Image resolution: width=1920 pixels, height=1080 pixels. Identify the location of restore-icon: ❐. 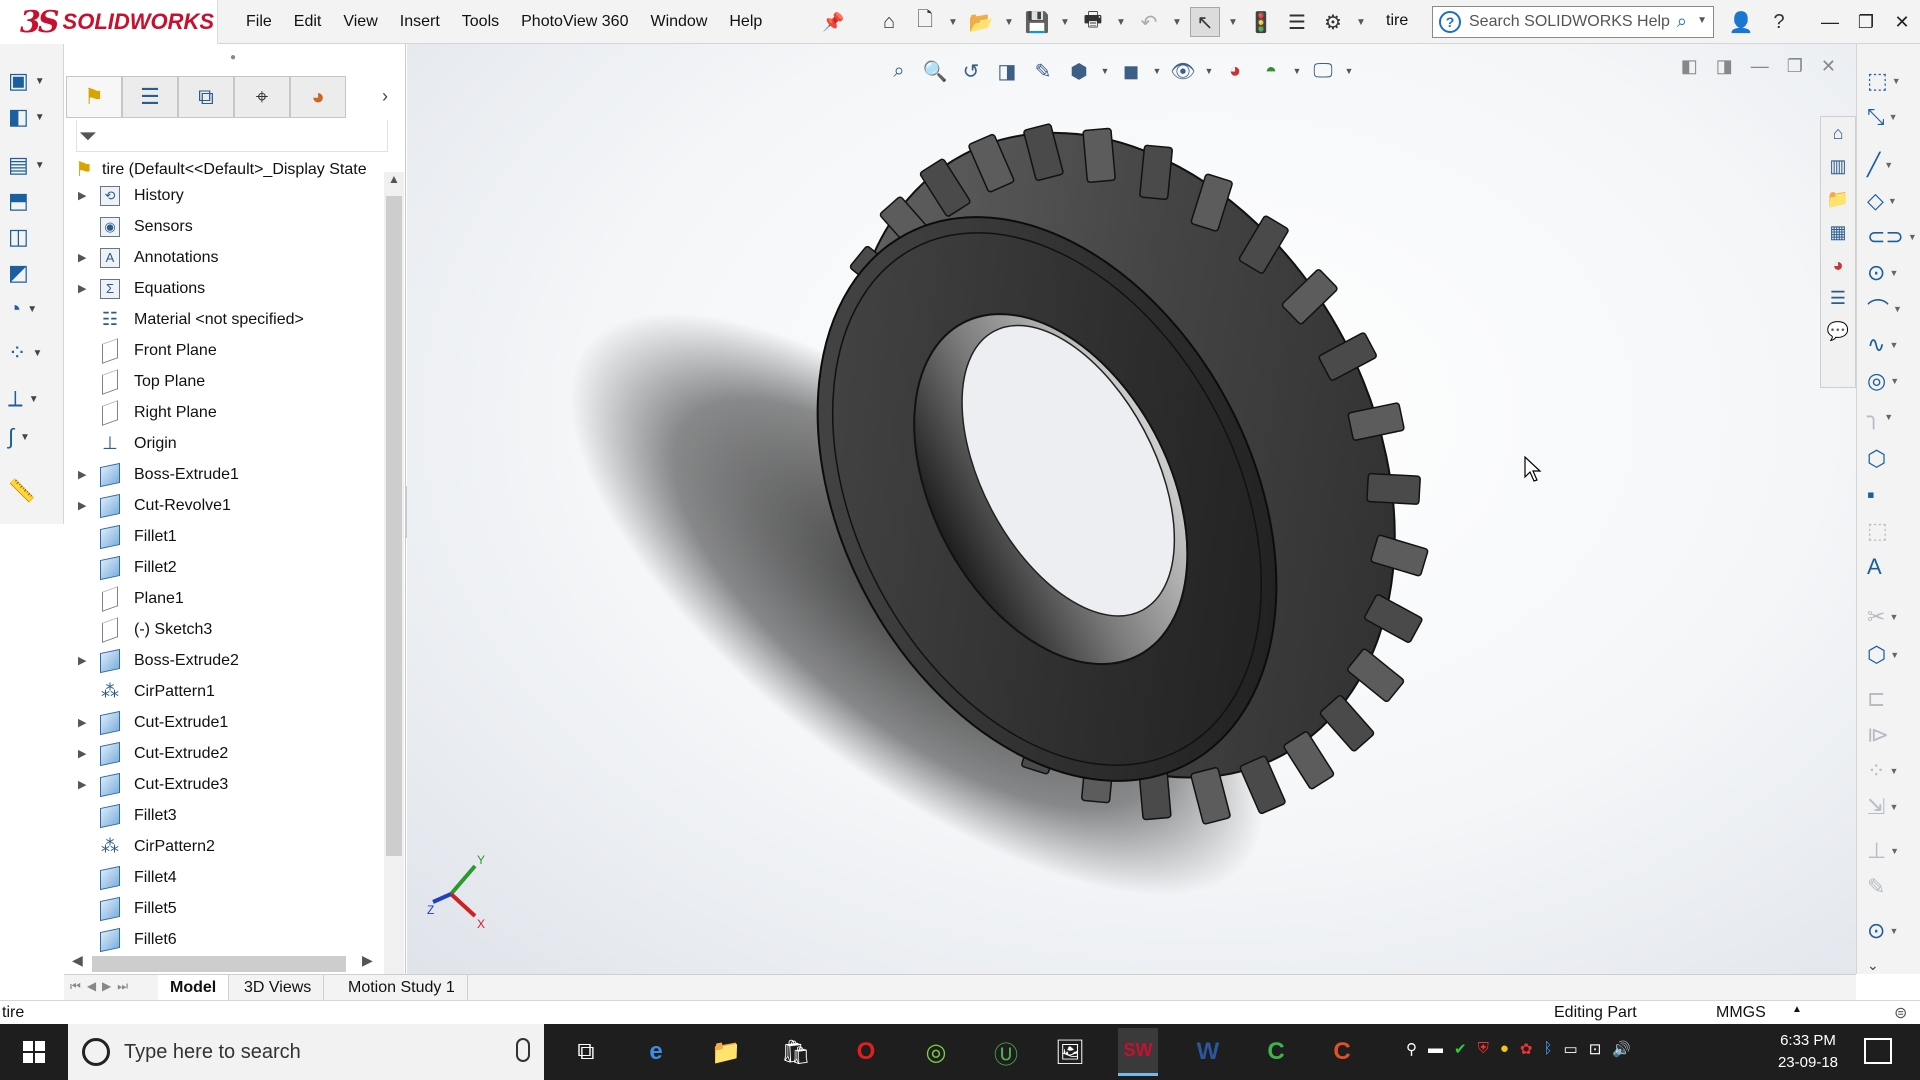
(1866, 22).